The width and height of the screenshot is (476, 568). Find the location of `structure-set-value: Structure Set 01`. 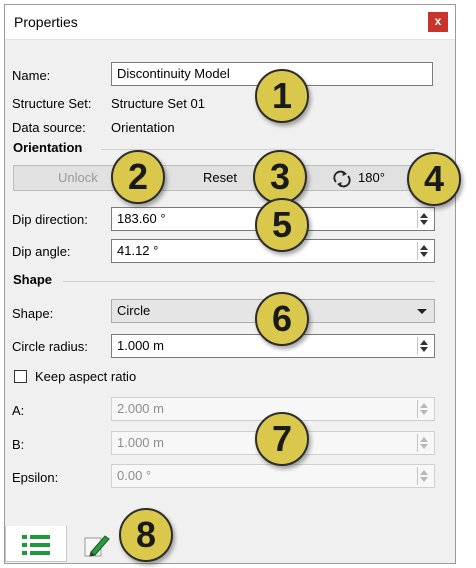

structure-set-value: Structure Set 01 is located at coordinates (158, 103).